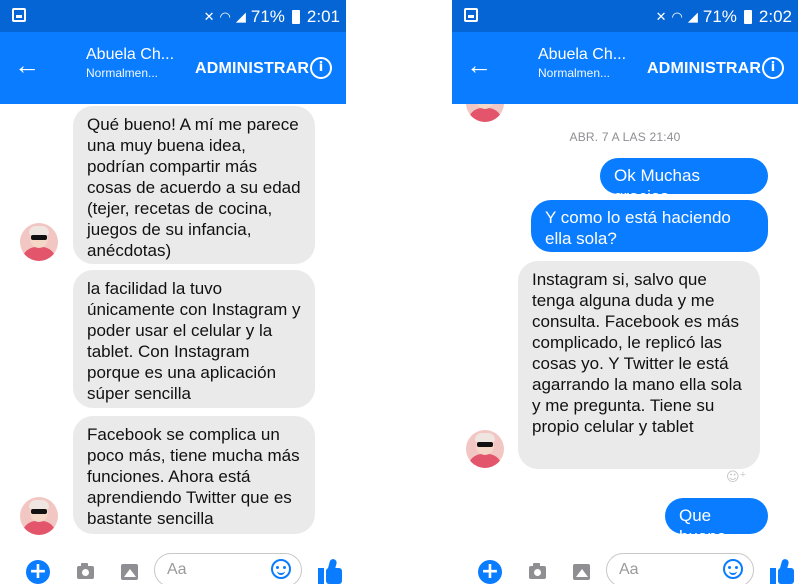  I want to click on status-bar: ✕ ◠ ◢ 71% 2:02, so click(625, 16).